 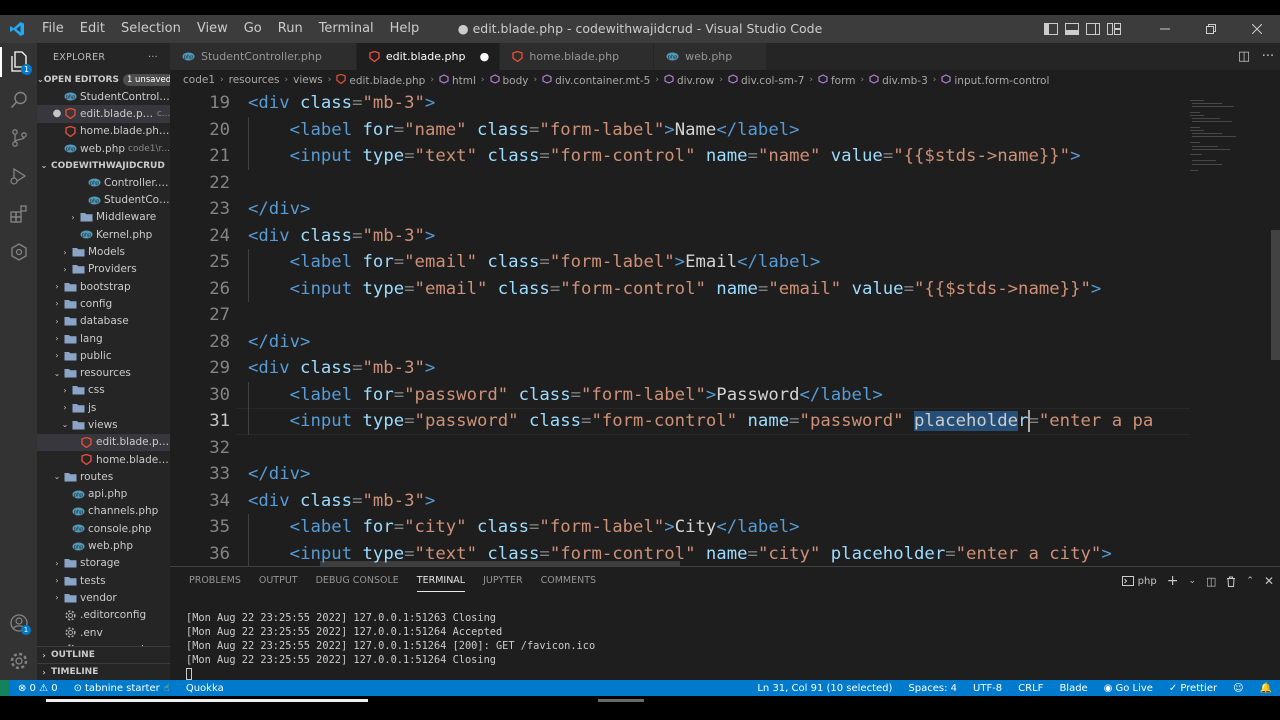 What do you see at coordinates (1128, 688) in the screenshot?
I see `status-golive: ◉ Go Live` at bounding box center [1128, 688].